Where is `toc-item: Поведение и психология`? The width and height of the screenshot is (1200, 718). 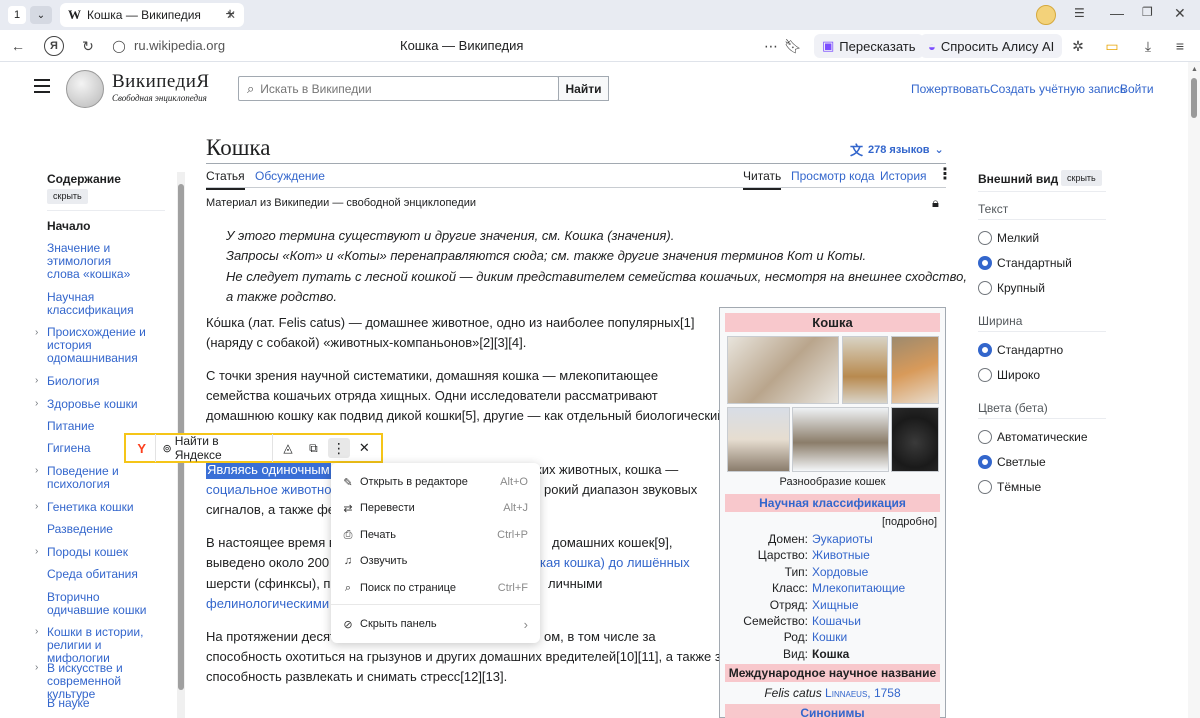
toc-item: Поведение и психология is located at coordinates (89, 478).